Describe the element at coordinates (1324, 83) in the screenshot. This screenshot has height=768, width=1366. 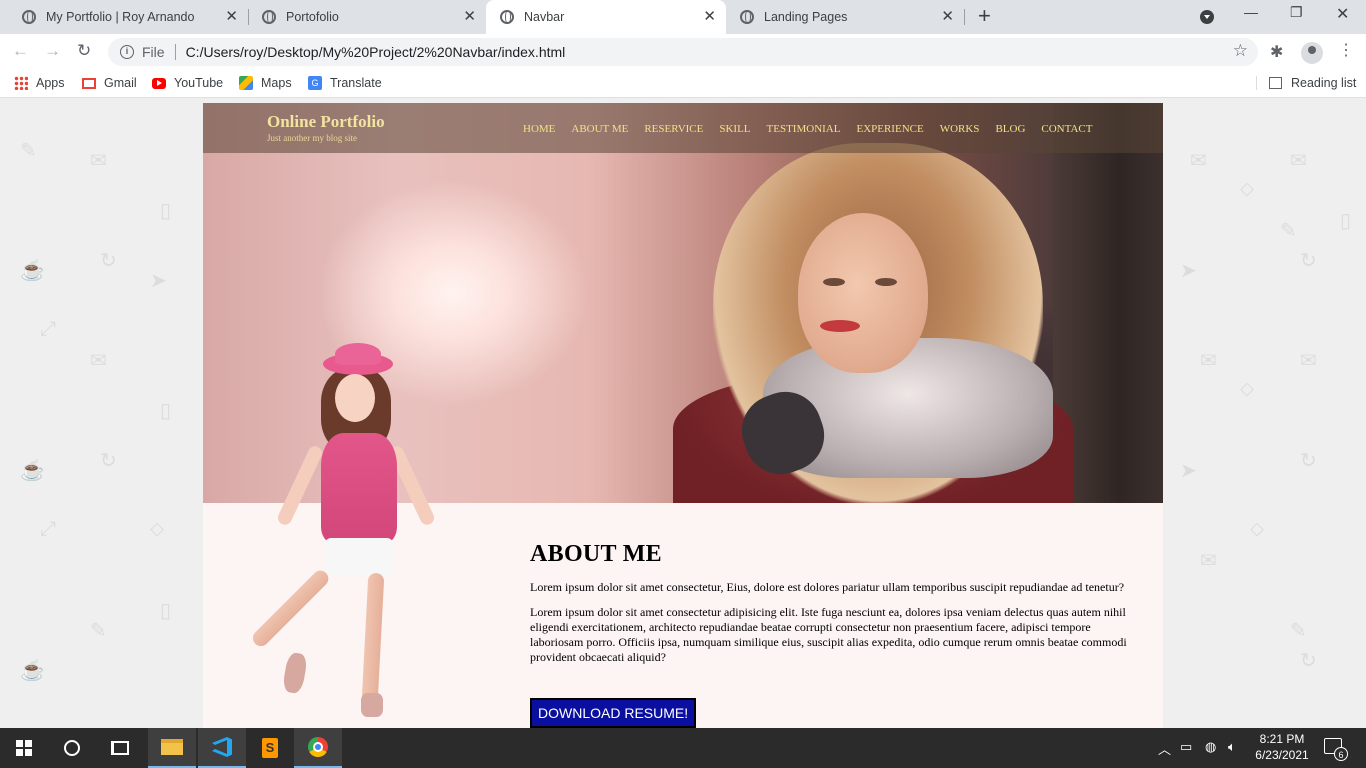
I see `reading-list-label: Reading list` at that location.